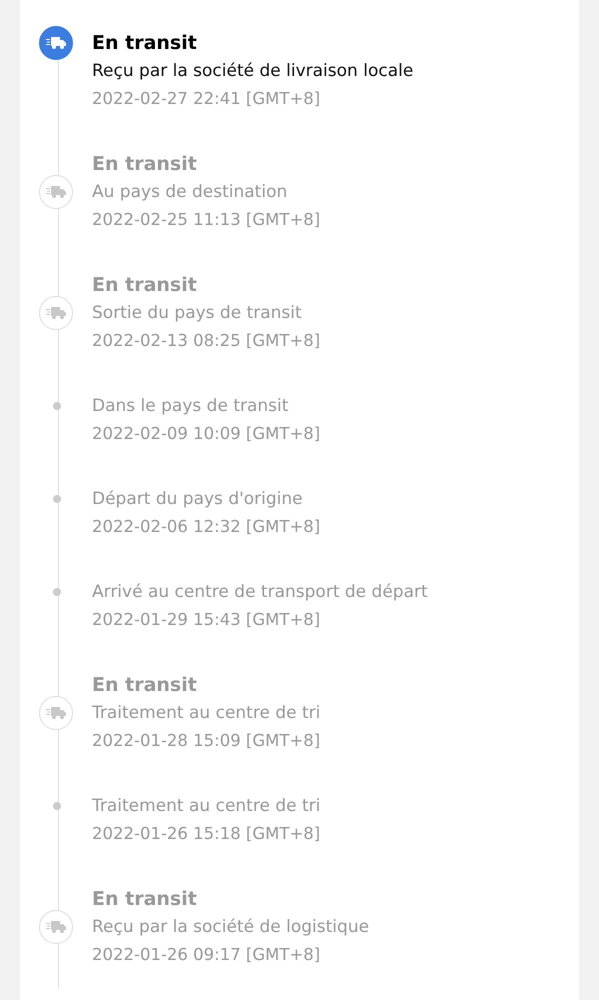 This screenshot has width=599, height=1000. I want to click on event-time: 2022-02-25 11:13 [GMT+8], so click(206, 220).